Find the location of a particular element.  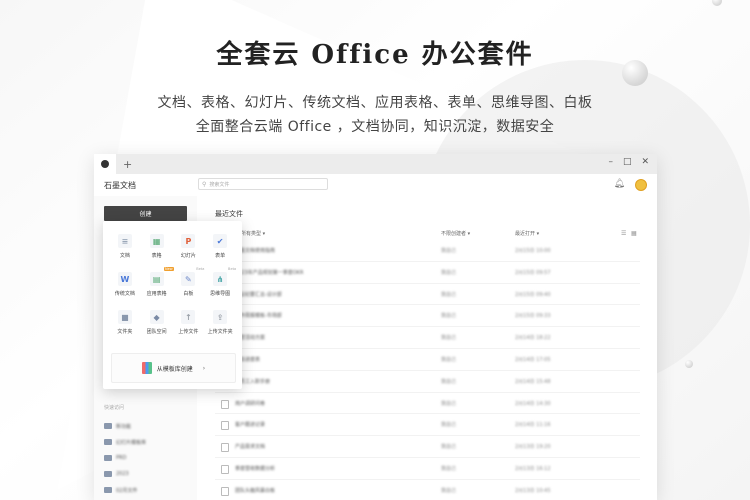

table-row: 项目进度表 我自己 2月14日 17:05 is located at coordinates (427, 360).